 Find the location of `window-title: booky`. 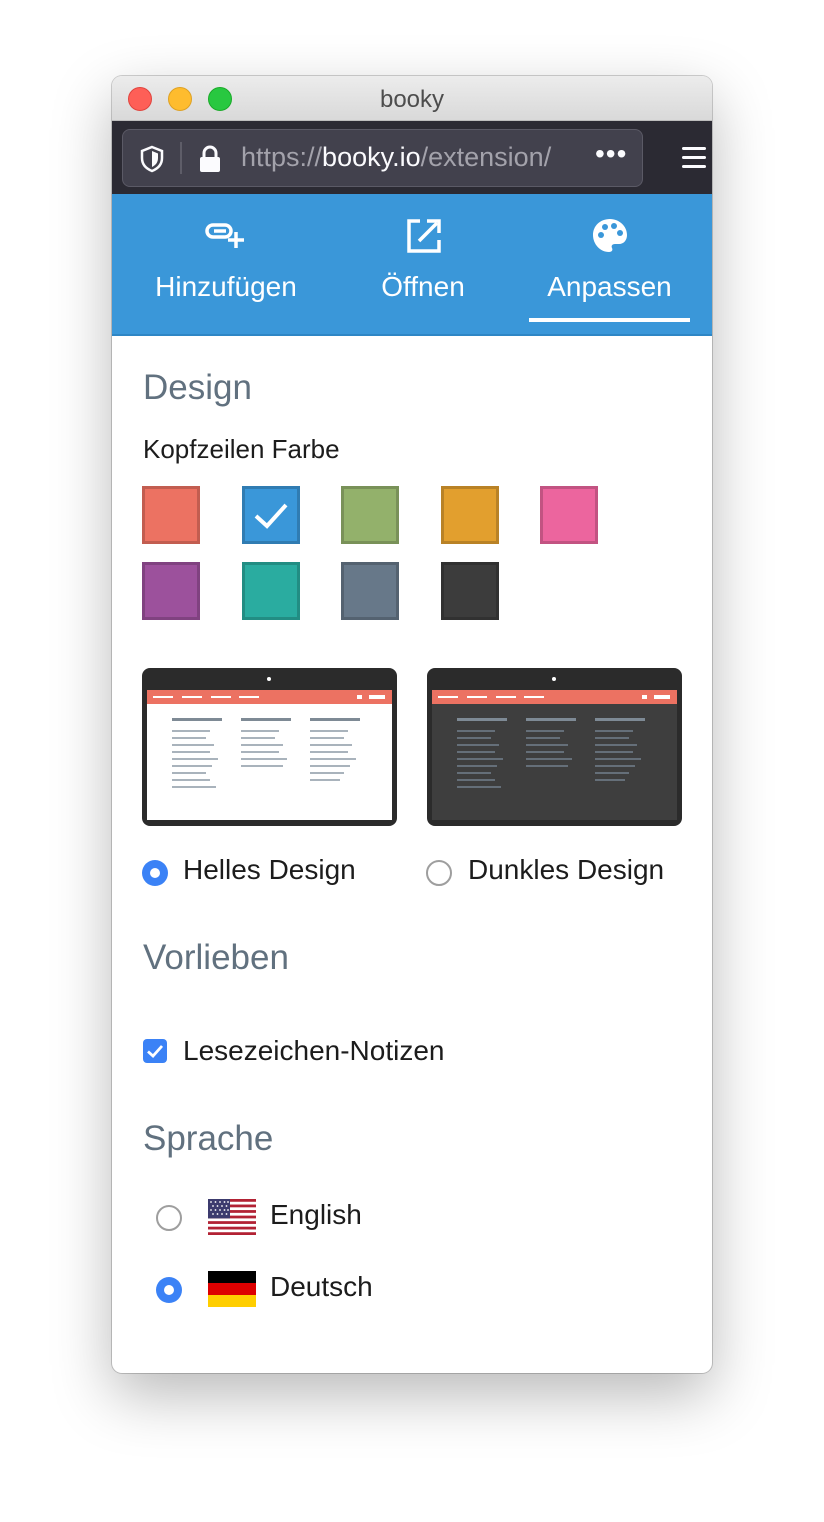

window-title: booky is located at coordinates (412, 99).